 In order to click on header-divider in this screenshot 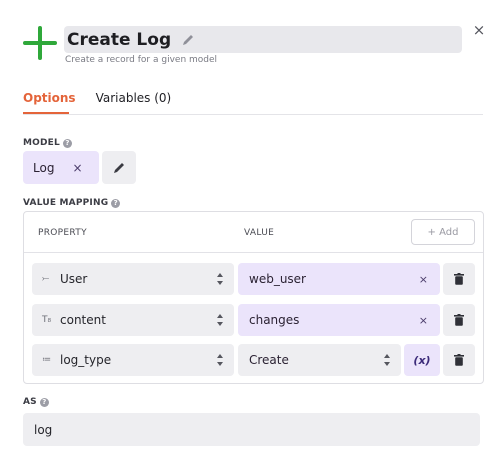, I will do `click(253, 252)`.